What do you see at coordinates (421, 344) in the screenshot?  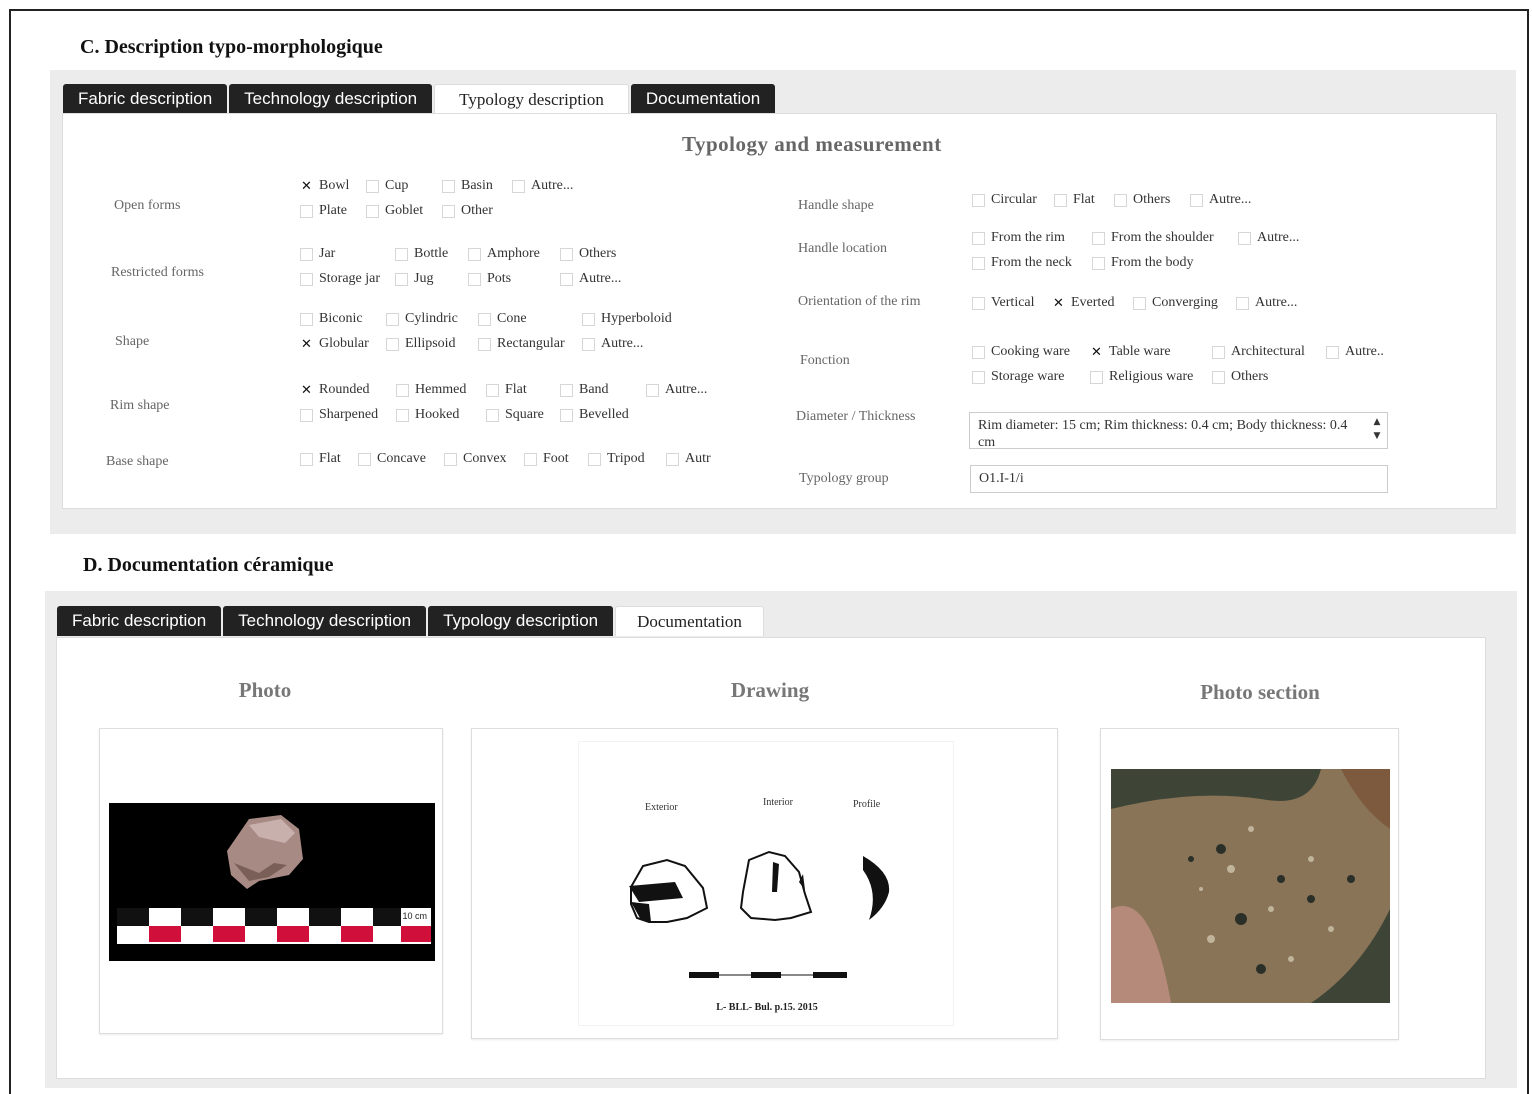 I see `shape-option-ellipsoid: Ellipsoid` at bounding box center [421, 344].